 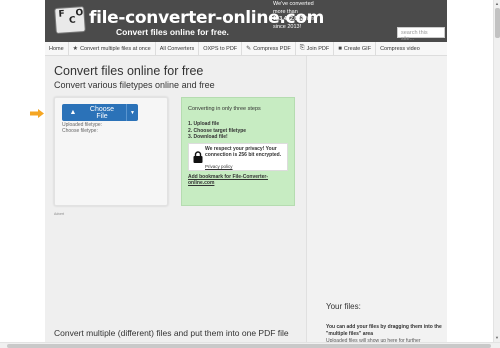 I want to click on site-subtitle: Convert files online for free., so click(x=172, y=32).